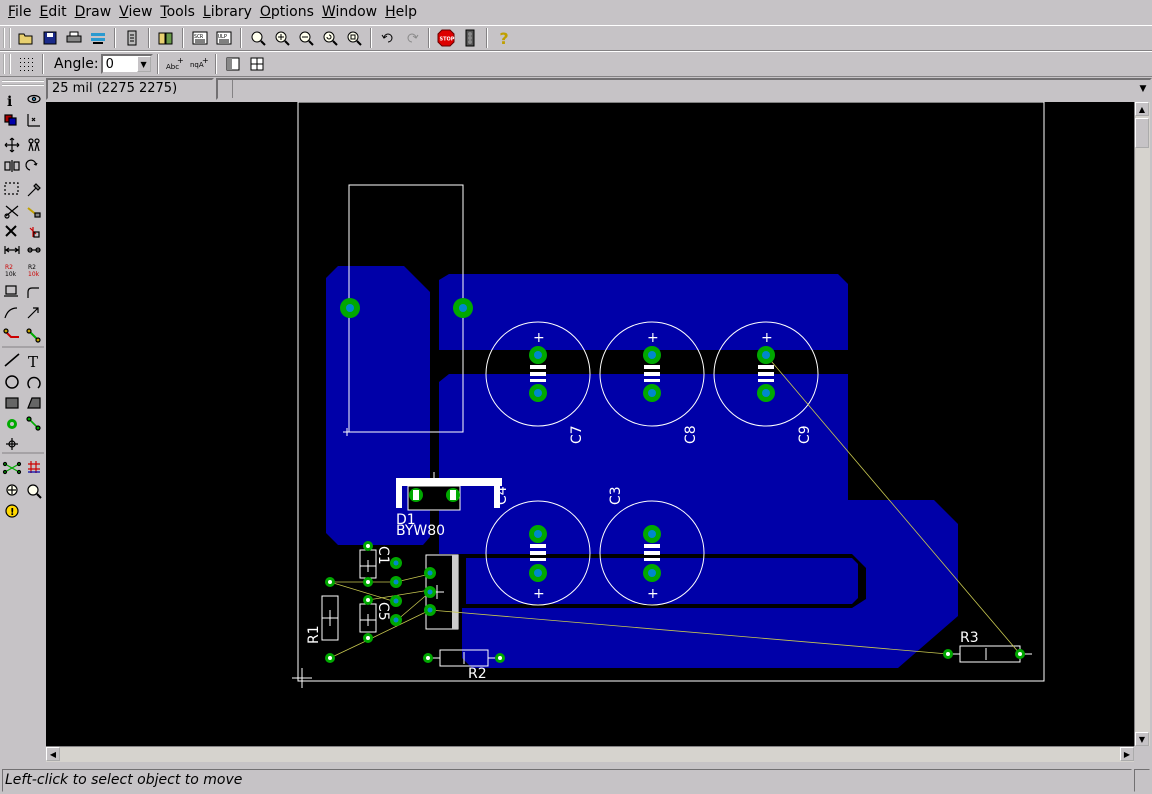 Image resolution: width=1152 pixels, height=794 pixels. Describe the element at coordinates (11, 313) in the screenshot. I see `split-icon` at that location.